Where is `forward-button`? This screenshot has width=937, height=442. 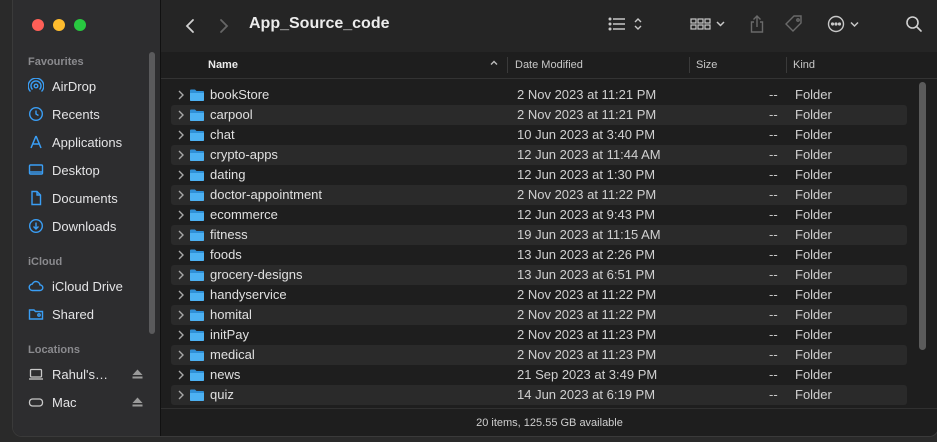
forward-button is located at coordinates (224, 26).